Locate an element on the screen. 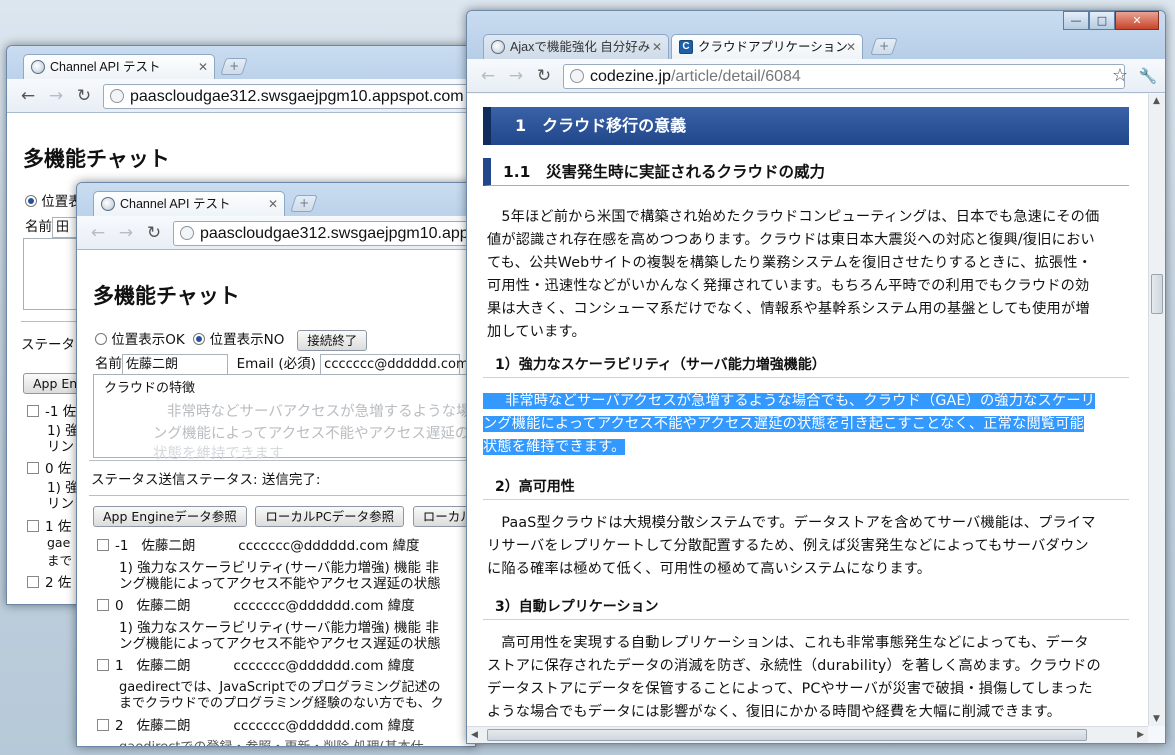 This screenshot has height=755, width=1175. row-line: ング機能によってアクセス不能やアクセス遅延の状態 is located at coordinates (280, 644).